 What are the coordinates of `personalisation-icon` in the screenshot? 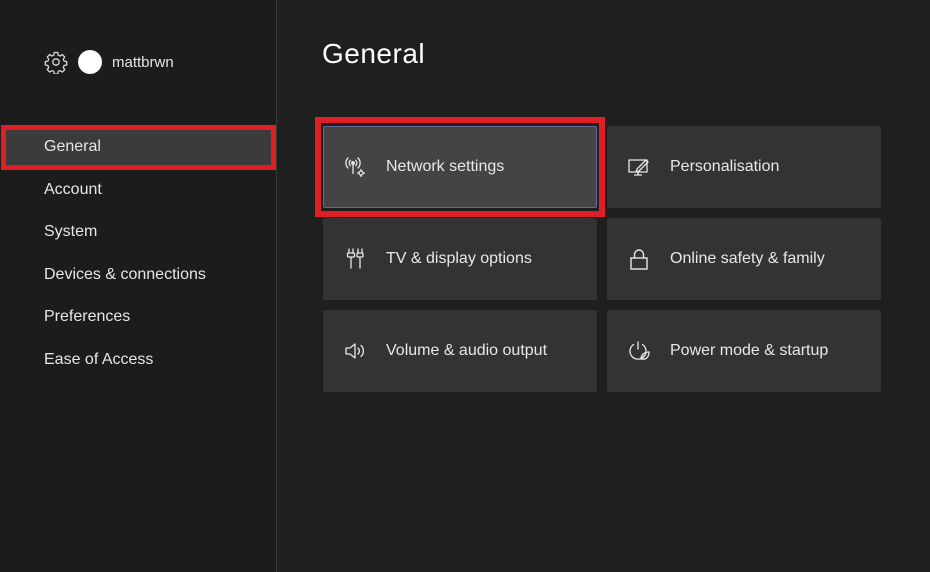 It's located at (639, 167).